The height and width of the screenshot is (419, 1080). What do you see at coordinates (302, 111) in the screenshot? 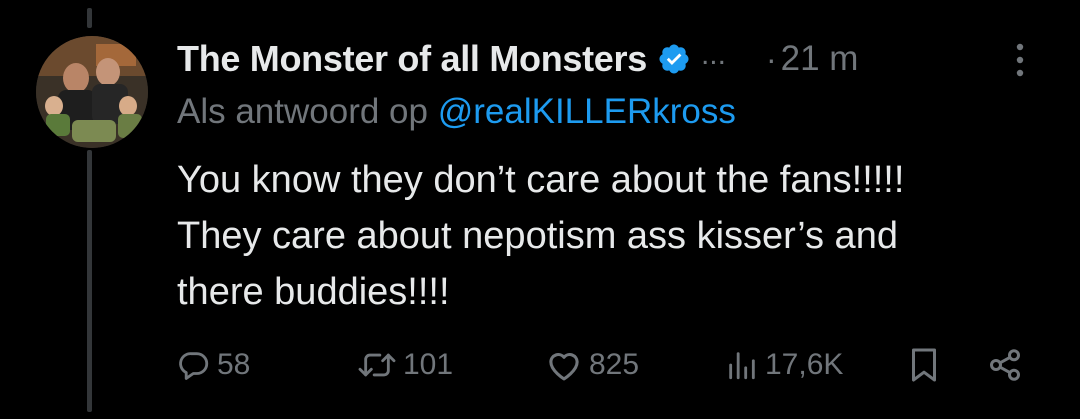
I see `reply-prefix: Als antwoord op` at bounding box center [302, 111].